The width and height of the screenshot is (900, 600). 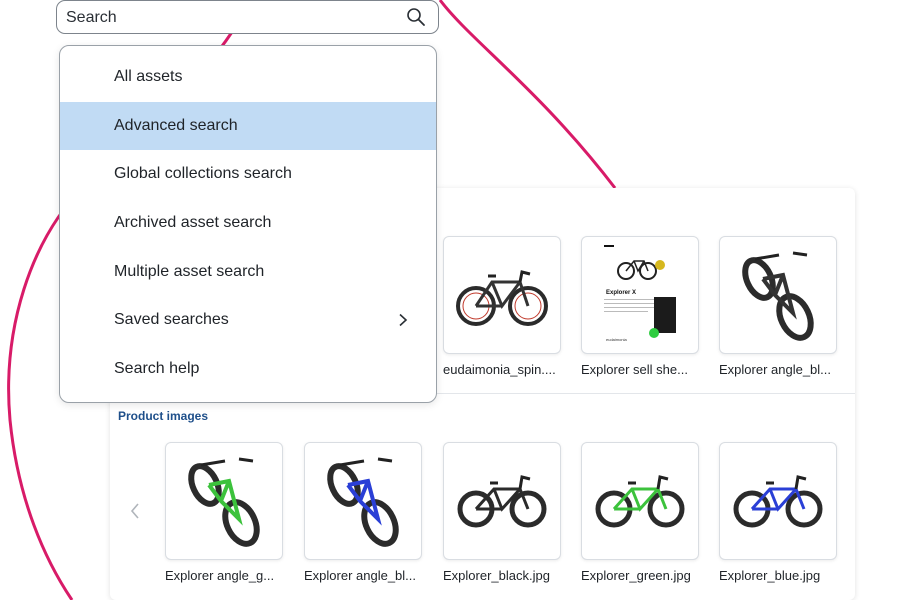 I want to click on sell-sheet-image, so click(x=640, y=291).